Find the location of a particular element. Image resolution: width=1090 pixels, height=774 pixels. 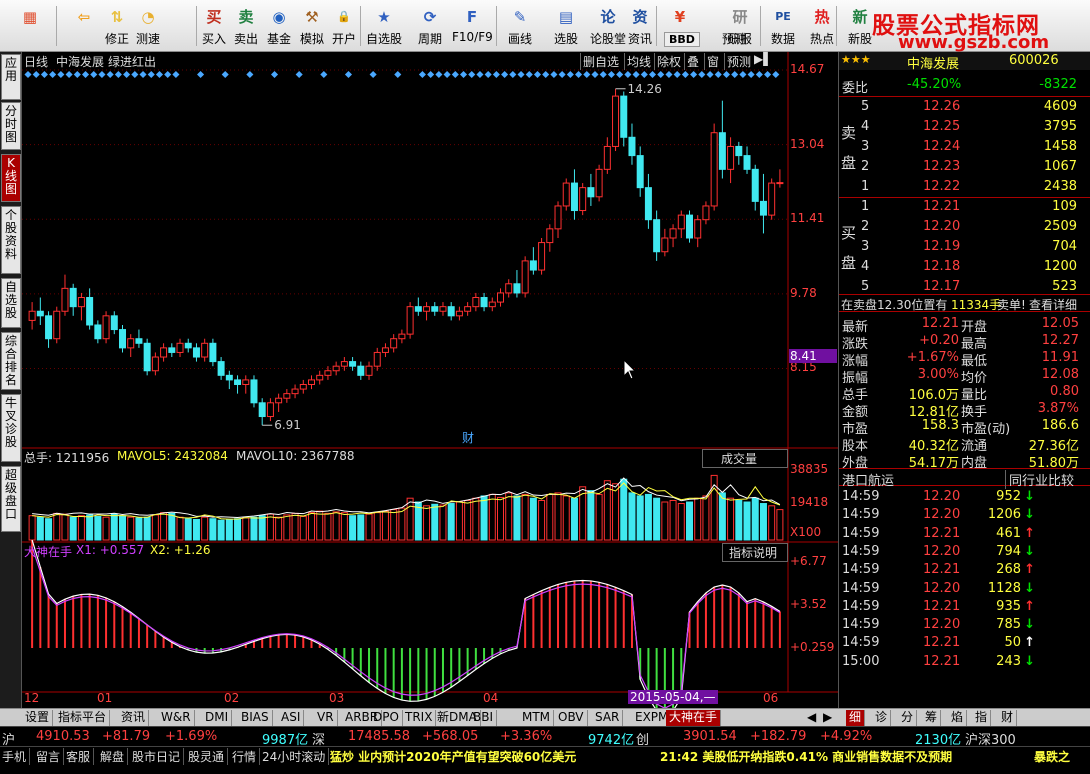

toolbar-button-windows: ▦ is located at coordinates (30, 26).